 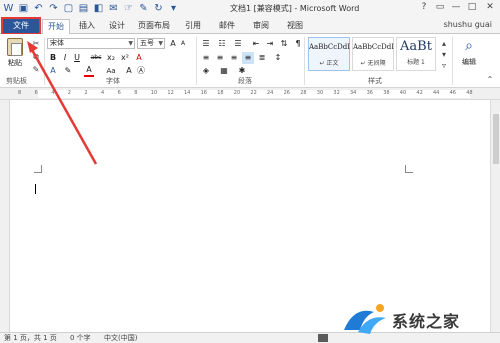 What do you see at coordinates (284, 44) in the screenshot?
I see `sort-icon: ⇅` at bounding box center [284, 44].